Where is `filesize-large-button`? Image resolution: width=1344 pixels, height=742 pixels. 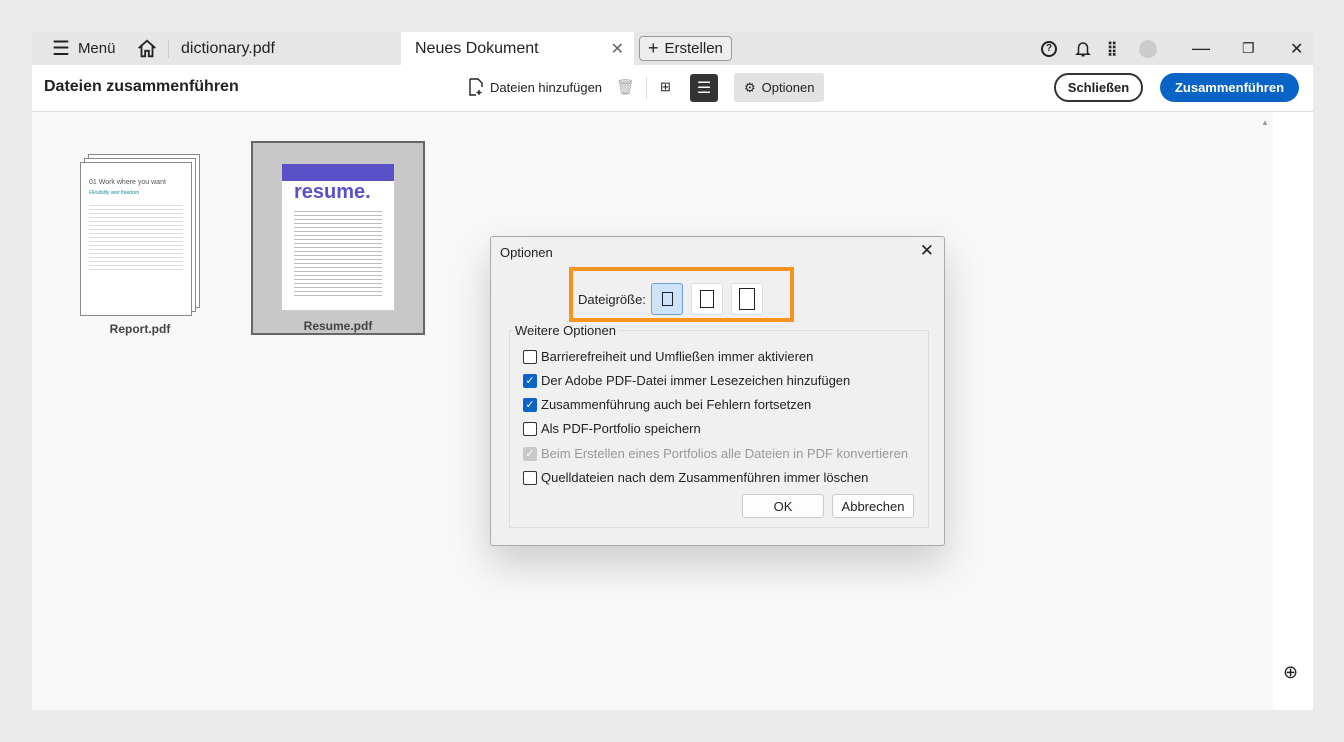 filesize-large-button is located at coordinates (747, 299).